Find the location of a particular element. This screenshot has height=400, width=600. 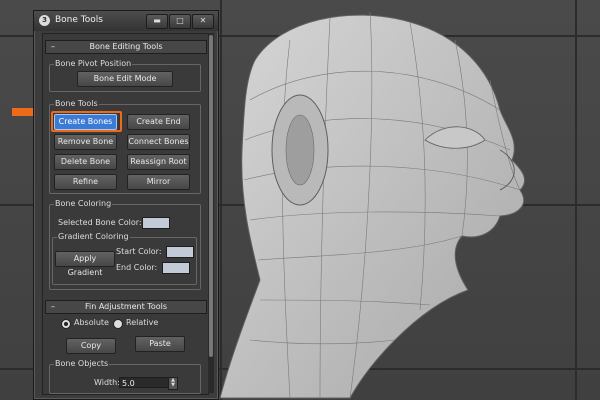

start-color-label: Start Color: is located at coordinates (139, 251).